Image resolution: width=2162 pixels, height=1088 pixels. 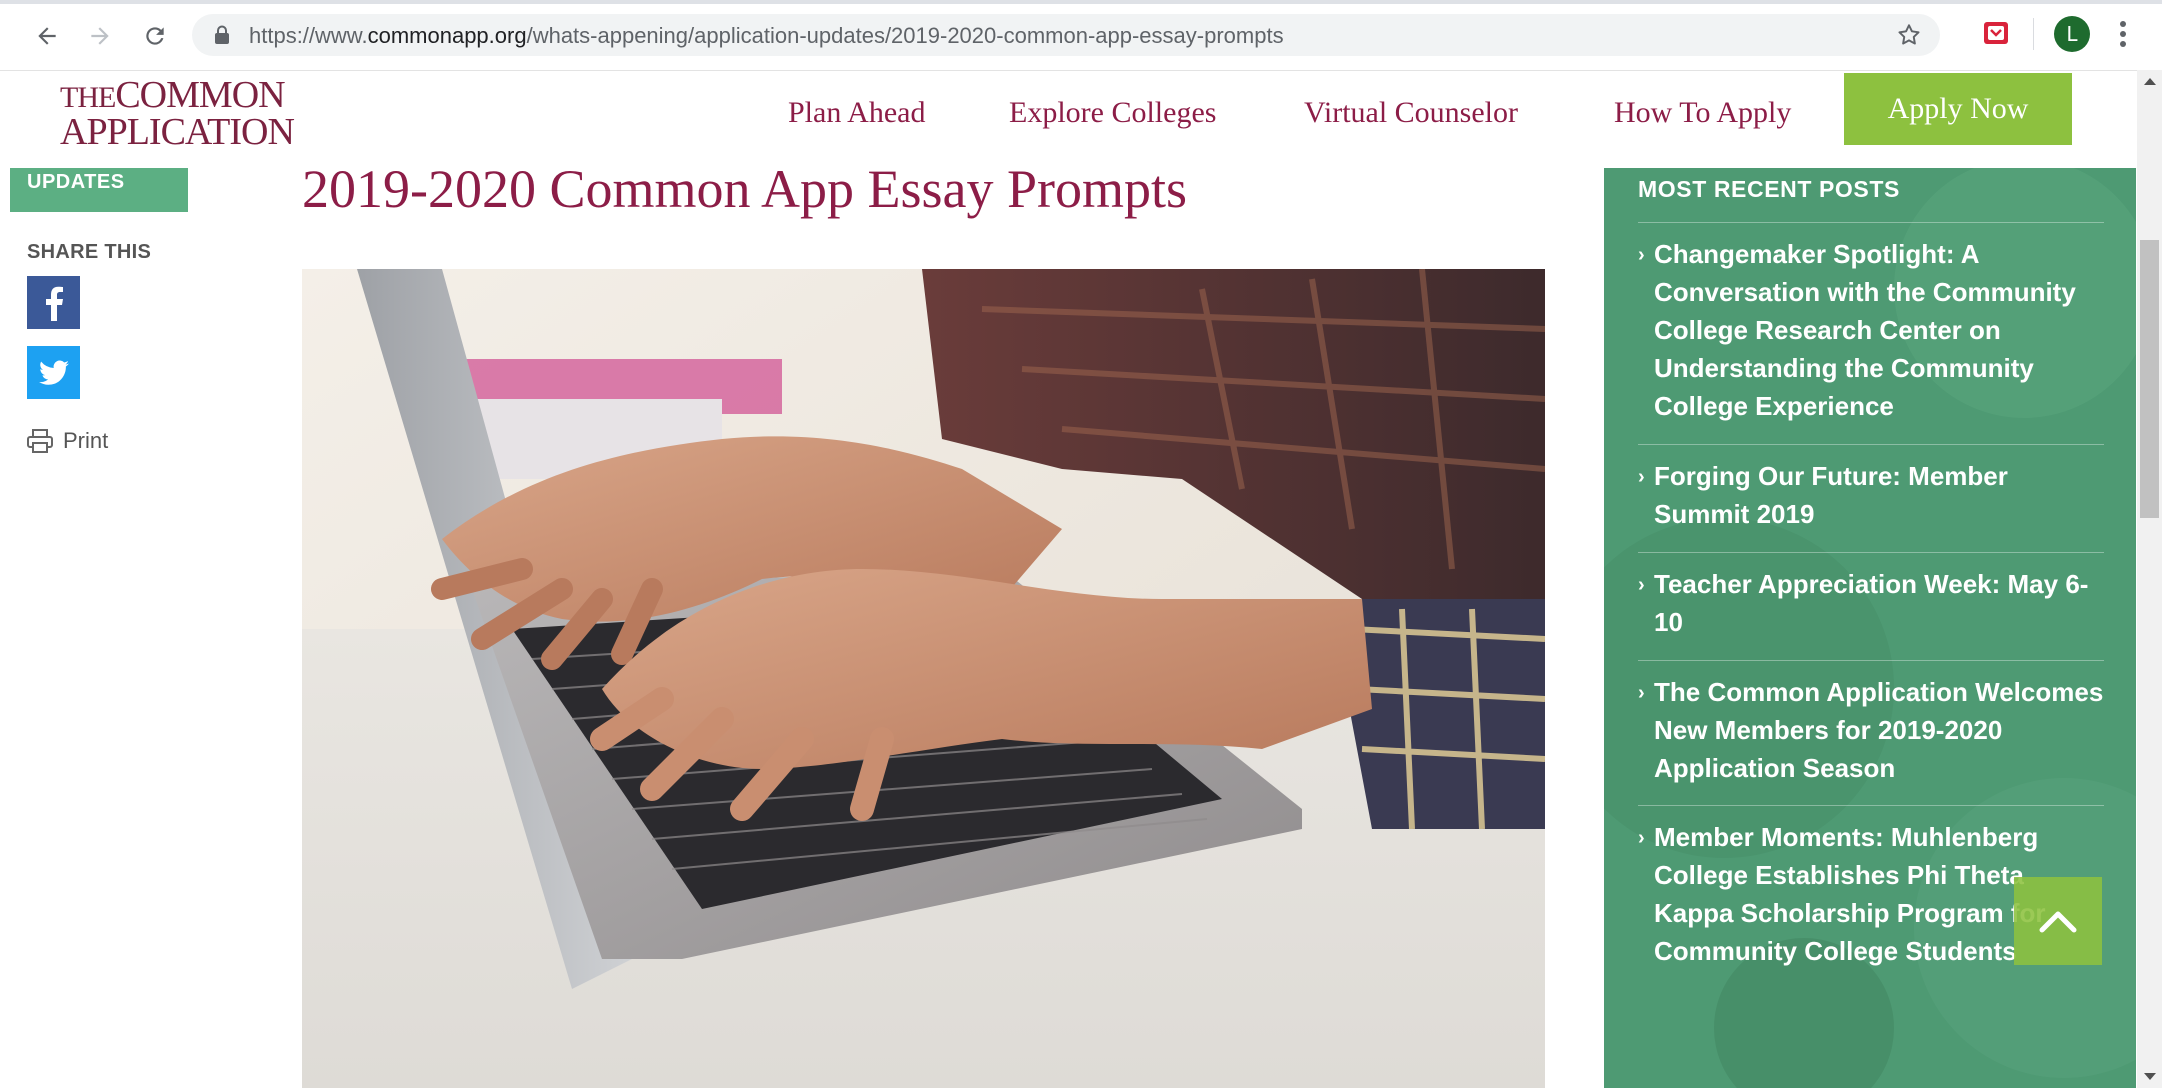 I want to click on back-to-top-button, so click(x=2058, y=921).